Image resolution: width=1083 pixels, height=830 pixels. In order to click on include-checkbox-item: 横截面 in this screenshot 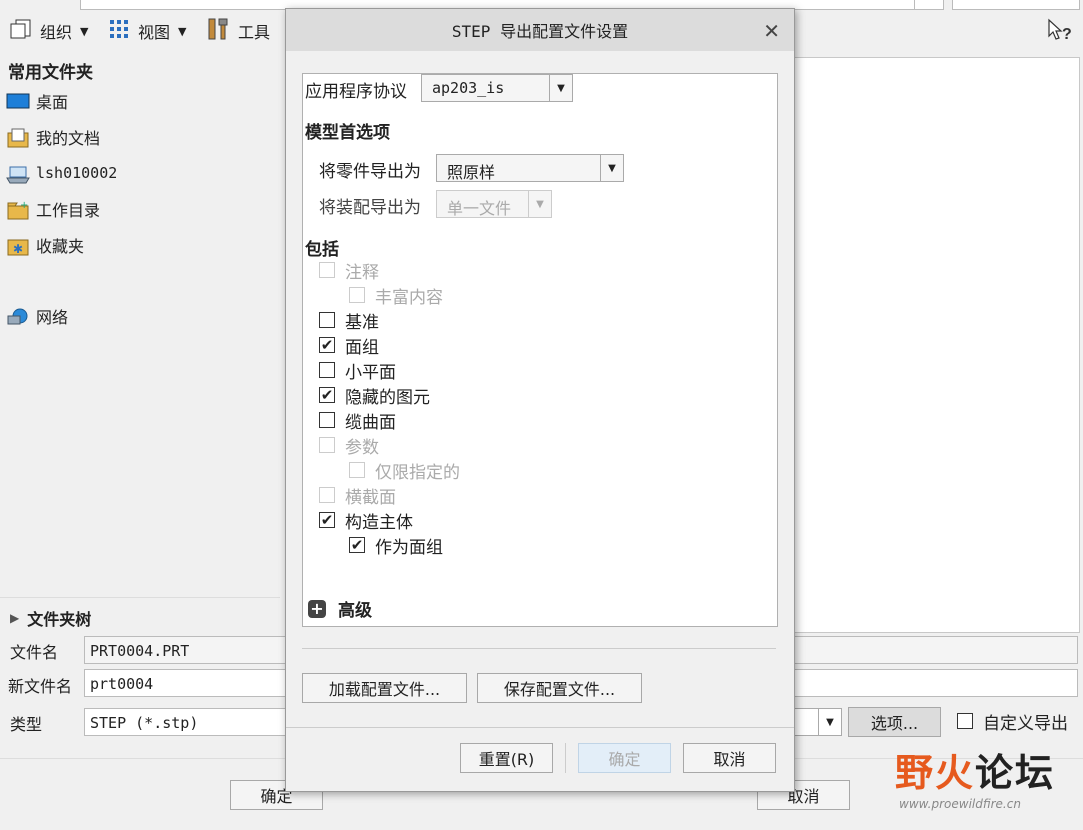, I will do `click(357, 495)`.